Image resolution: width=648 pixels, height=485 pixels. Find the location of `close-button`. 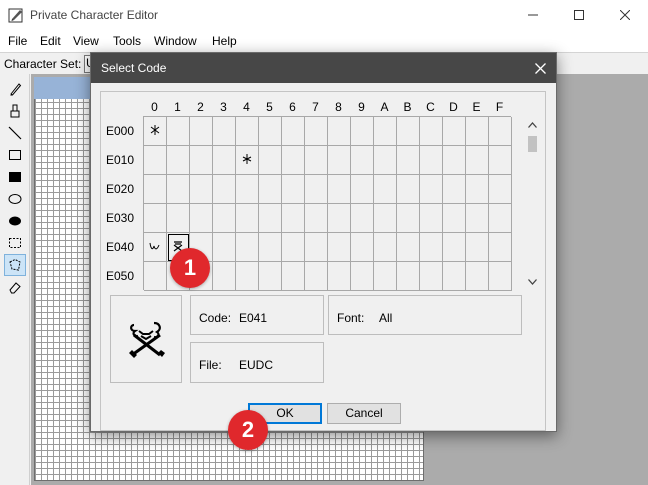

close-button is located at coordinates (625, 15).